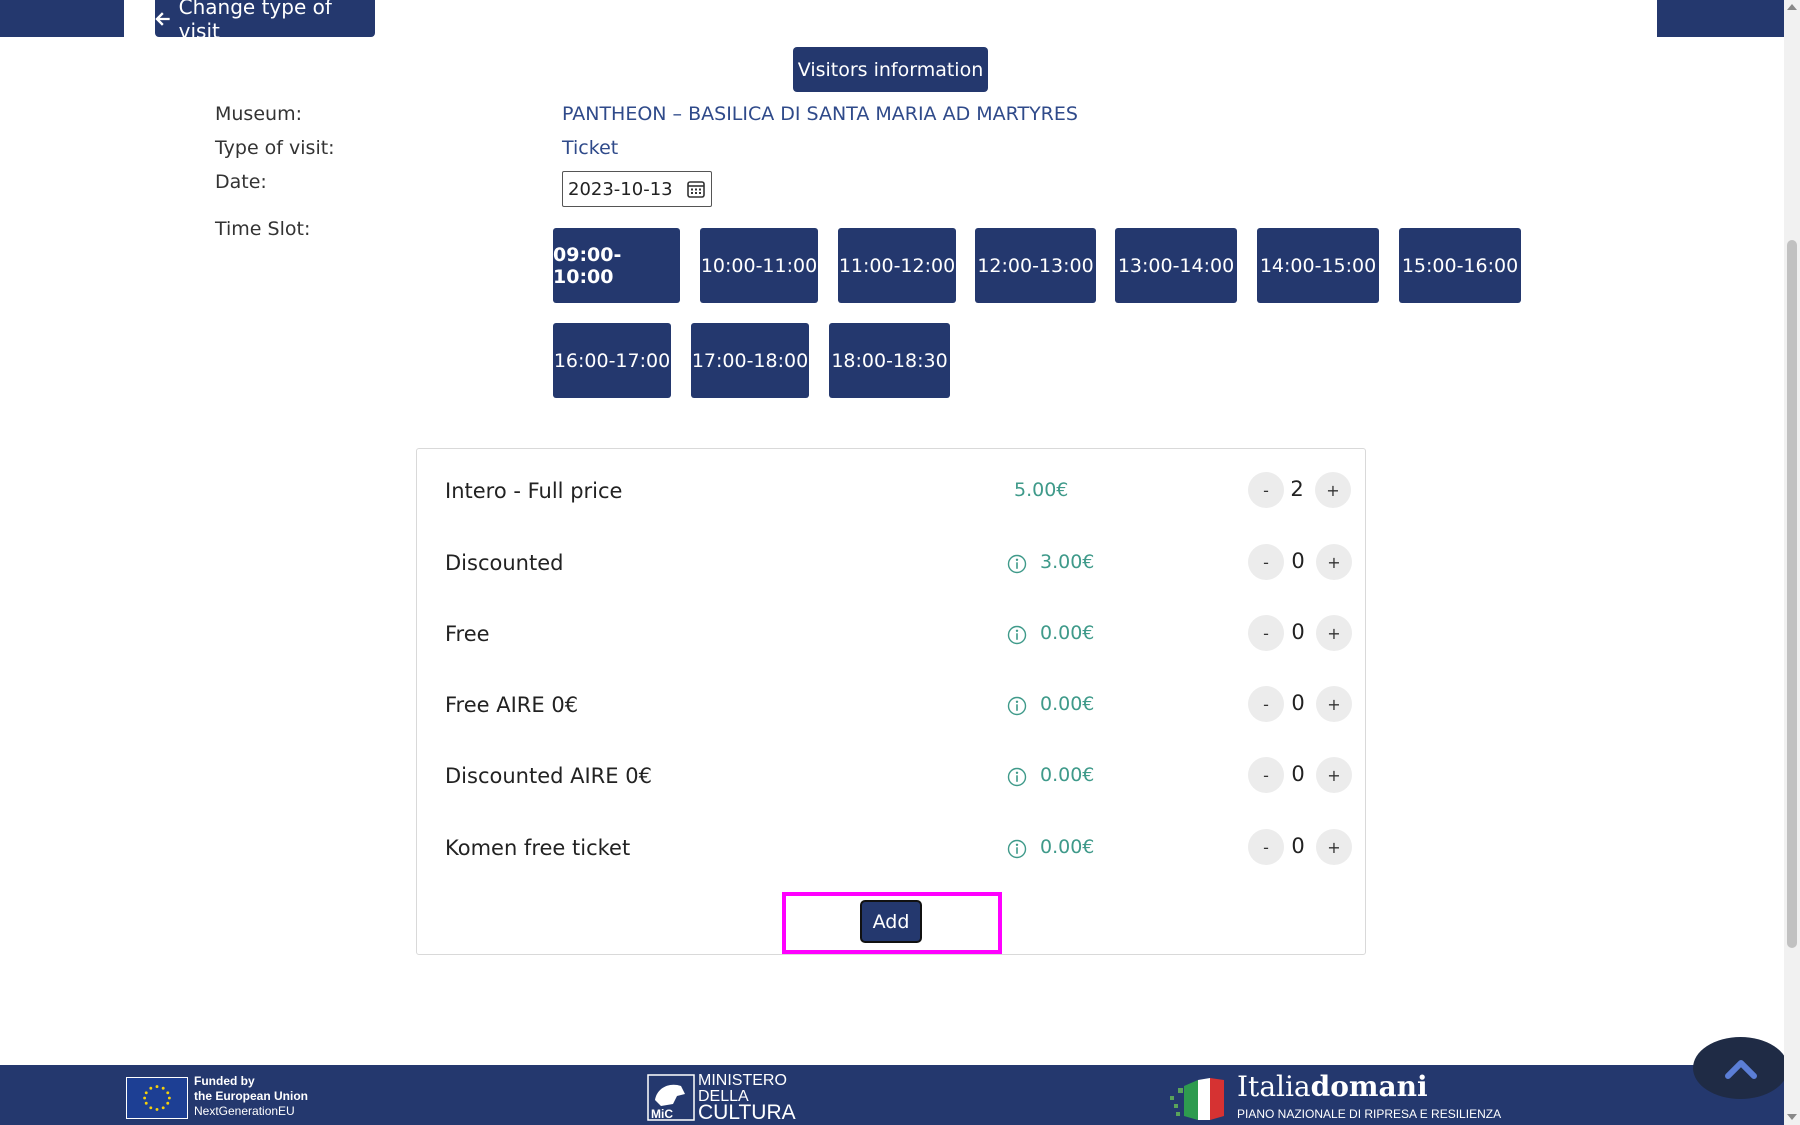 The width and height of the screenshot is (1800, 1125). What do you see at coordinates (263, 229) in the screenshot?
I see `time-slot-label: Time Slot:` at bounding box center [263, 229].